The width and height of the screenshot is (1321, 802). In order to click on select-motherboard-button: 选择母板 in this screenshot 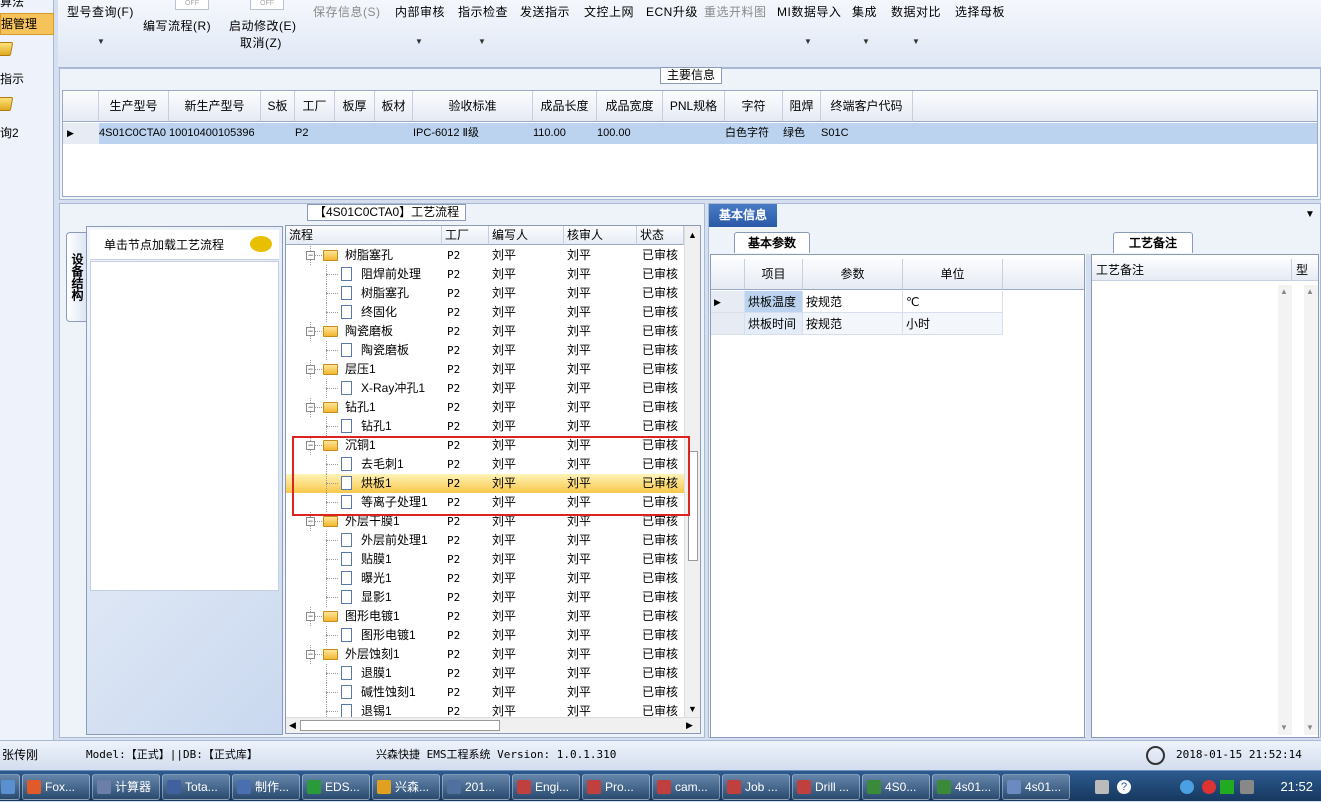, I will do `click(980, 11)`.